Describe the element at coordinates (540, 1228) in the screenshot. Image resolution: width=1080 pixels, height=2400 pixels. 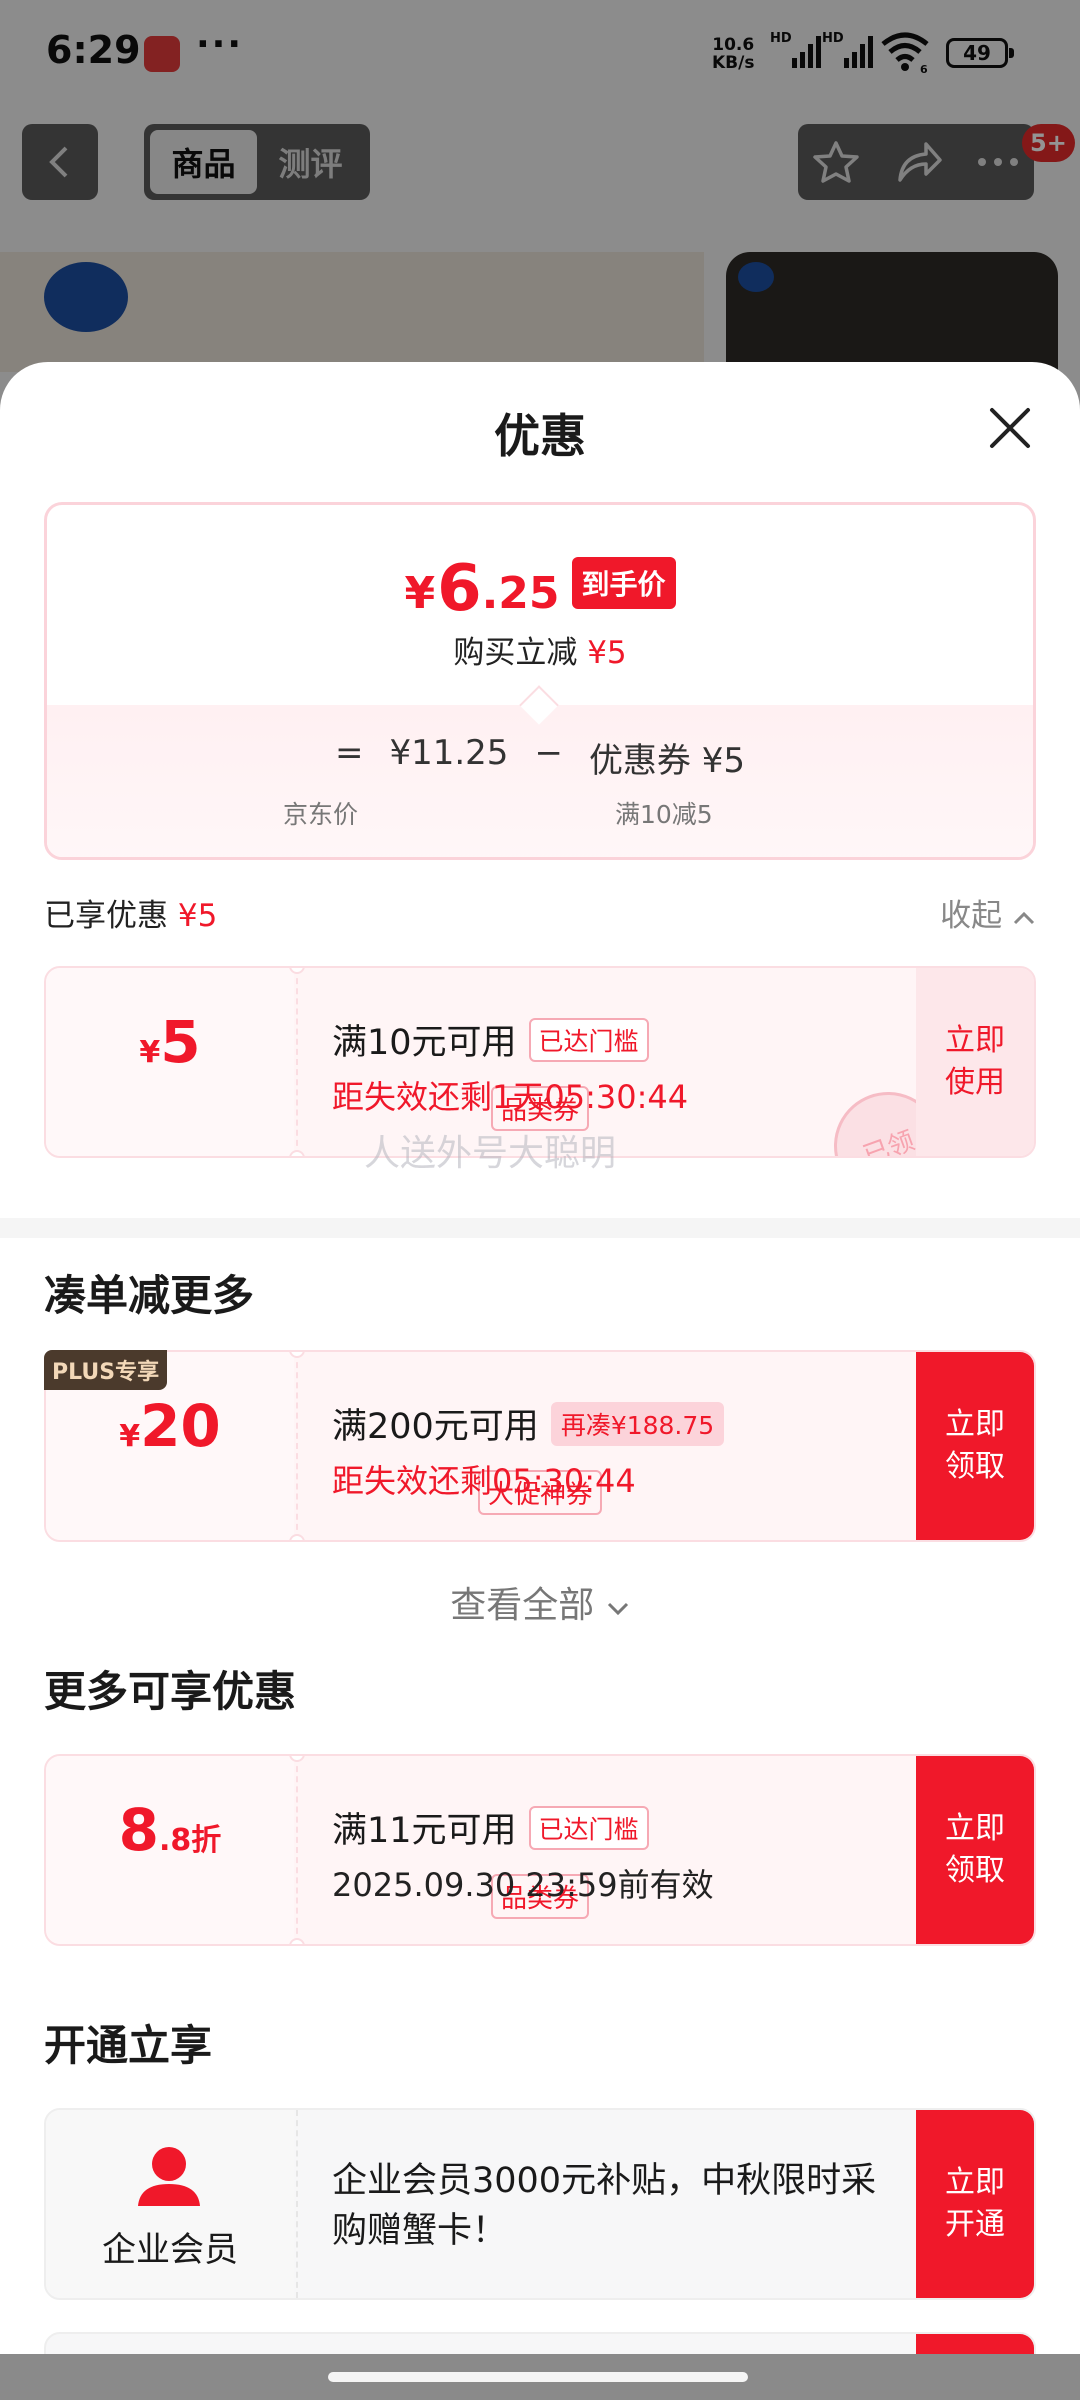
I see `section-divider` at that location.